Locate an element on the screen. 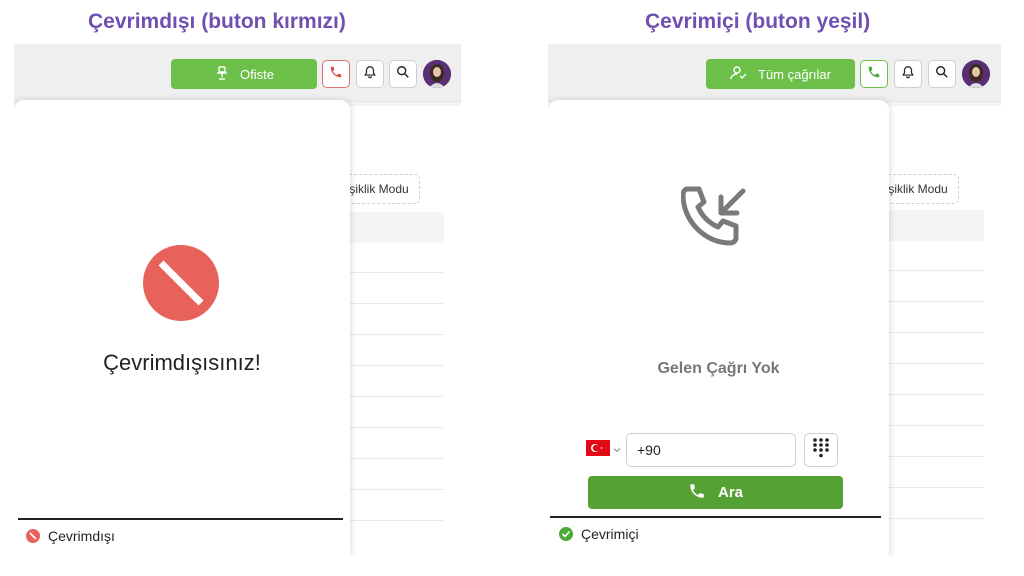 This screenshot has height=576, width=1024. footer-status-label: Çevrimiçi is located at coordinates (610, 534).